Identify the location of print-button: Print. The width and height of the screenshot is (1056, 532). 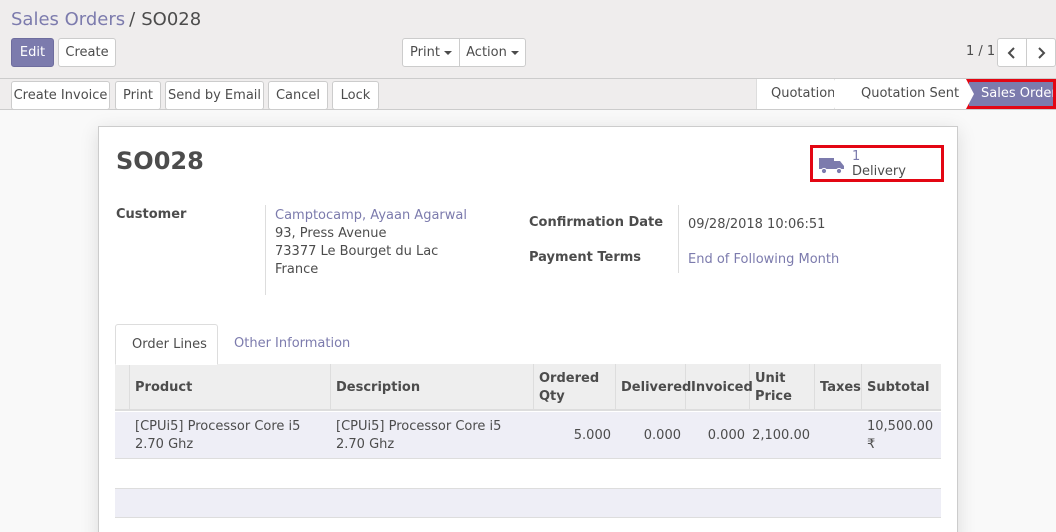
(138, 95).